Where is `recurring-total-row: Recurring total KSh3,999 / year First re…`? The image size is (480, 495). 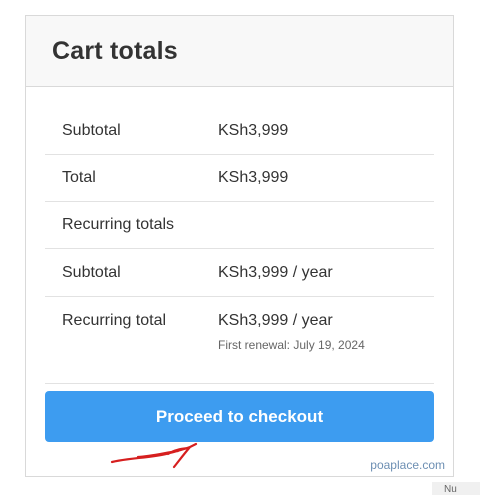 recurring-total-row: Recurring total KSh3,999 / year First re… is located at coordinates (239, 340).